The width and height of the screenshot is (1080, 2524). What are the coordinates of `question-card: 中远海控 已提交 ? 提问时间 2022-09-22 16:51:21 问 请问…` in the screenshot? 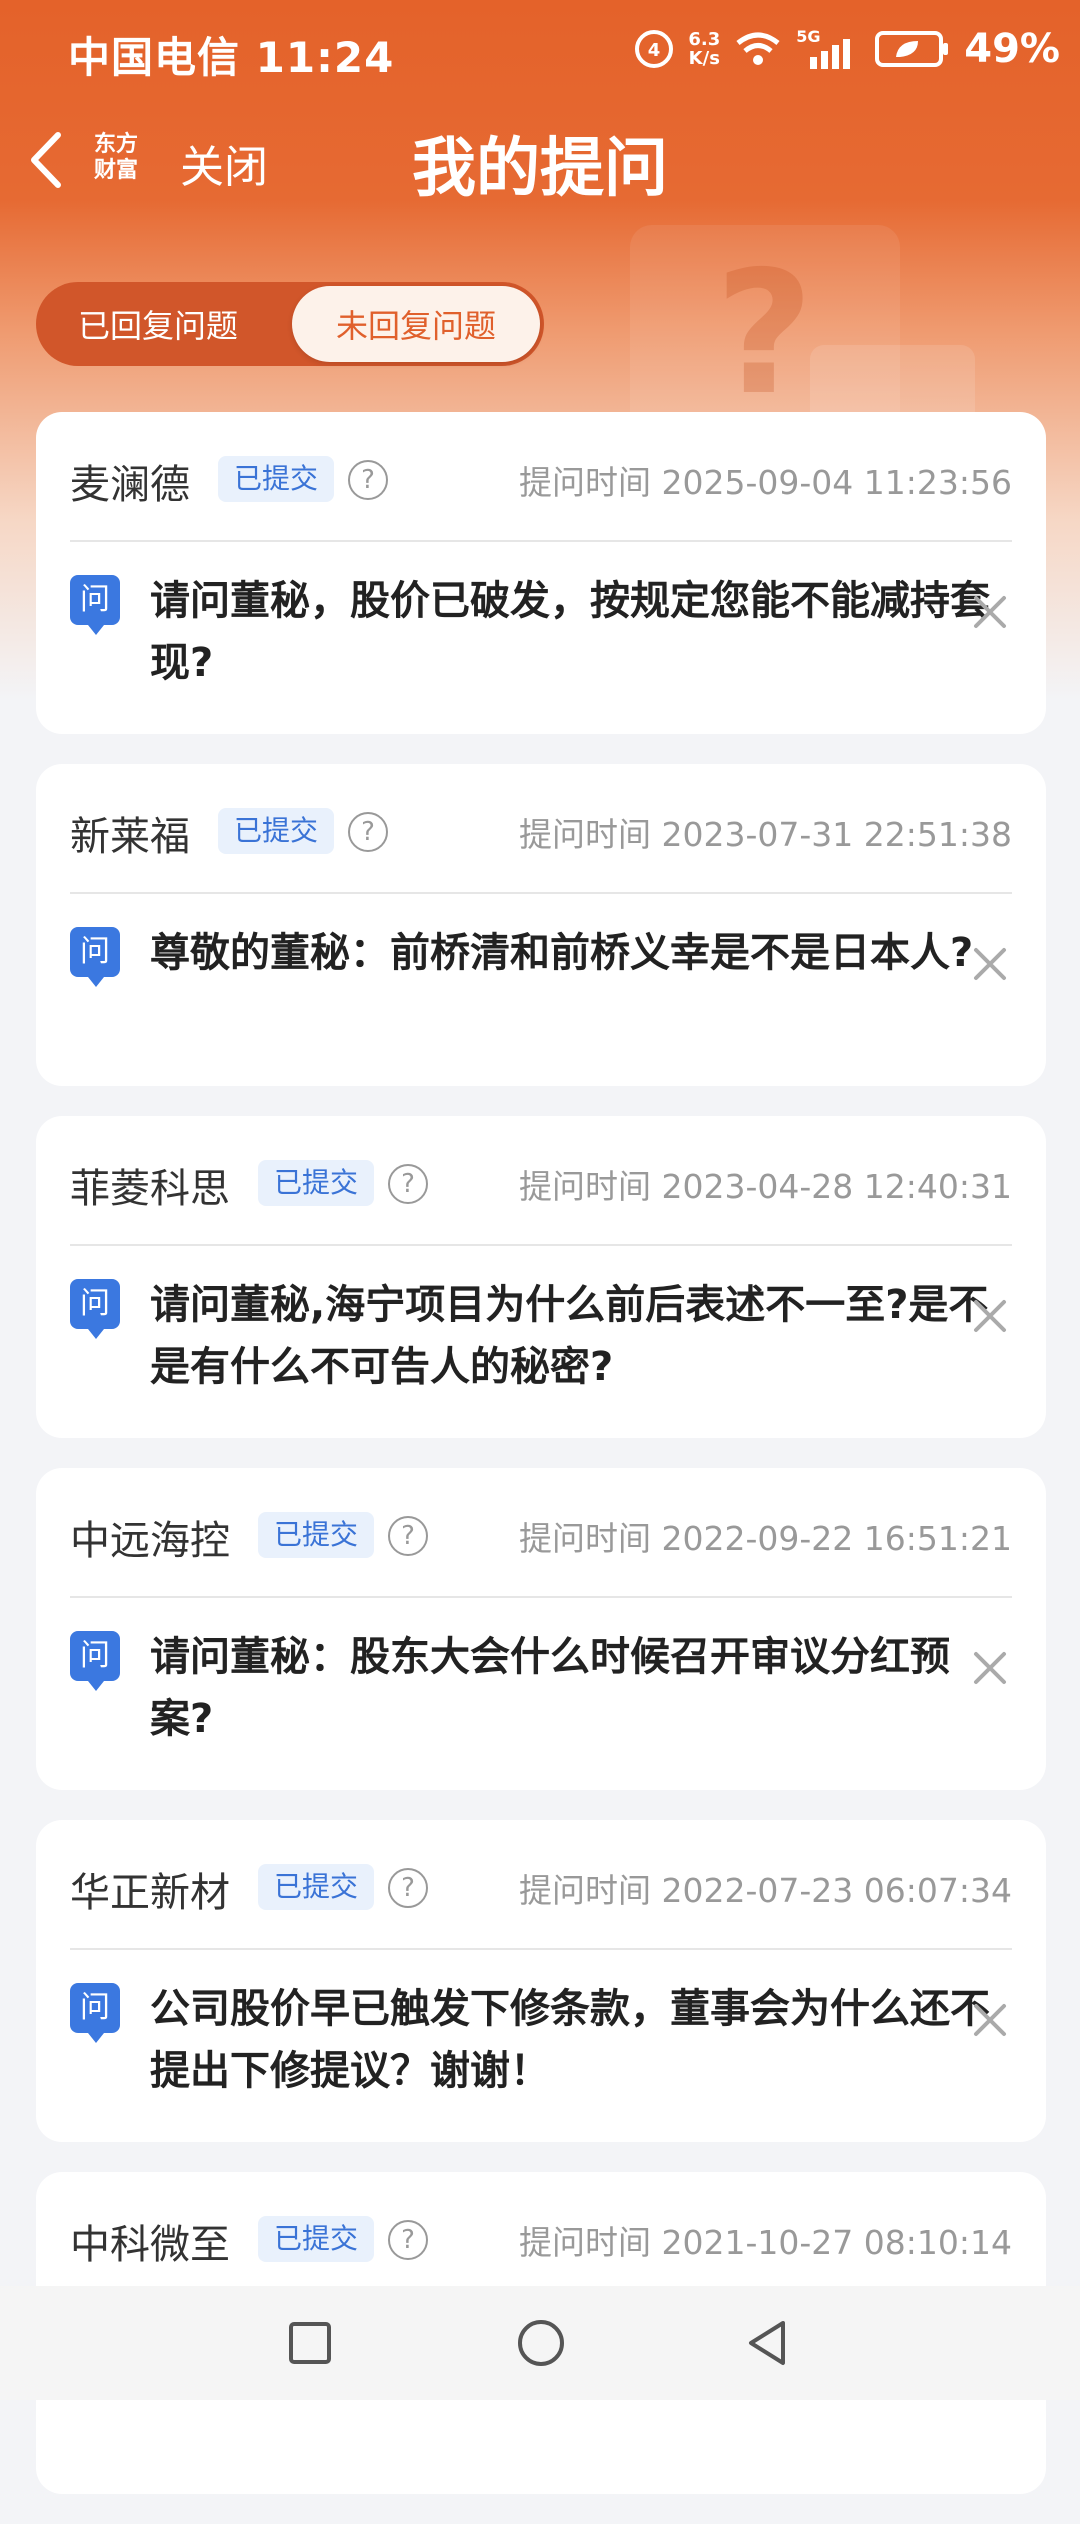 It's located at (541, 1629).